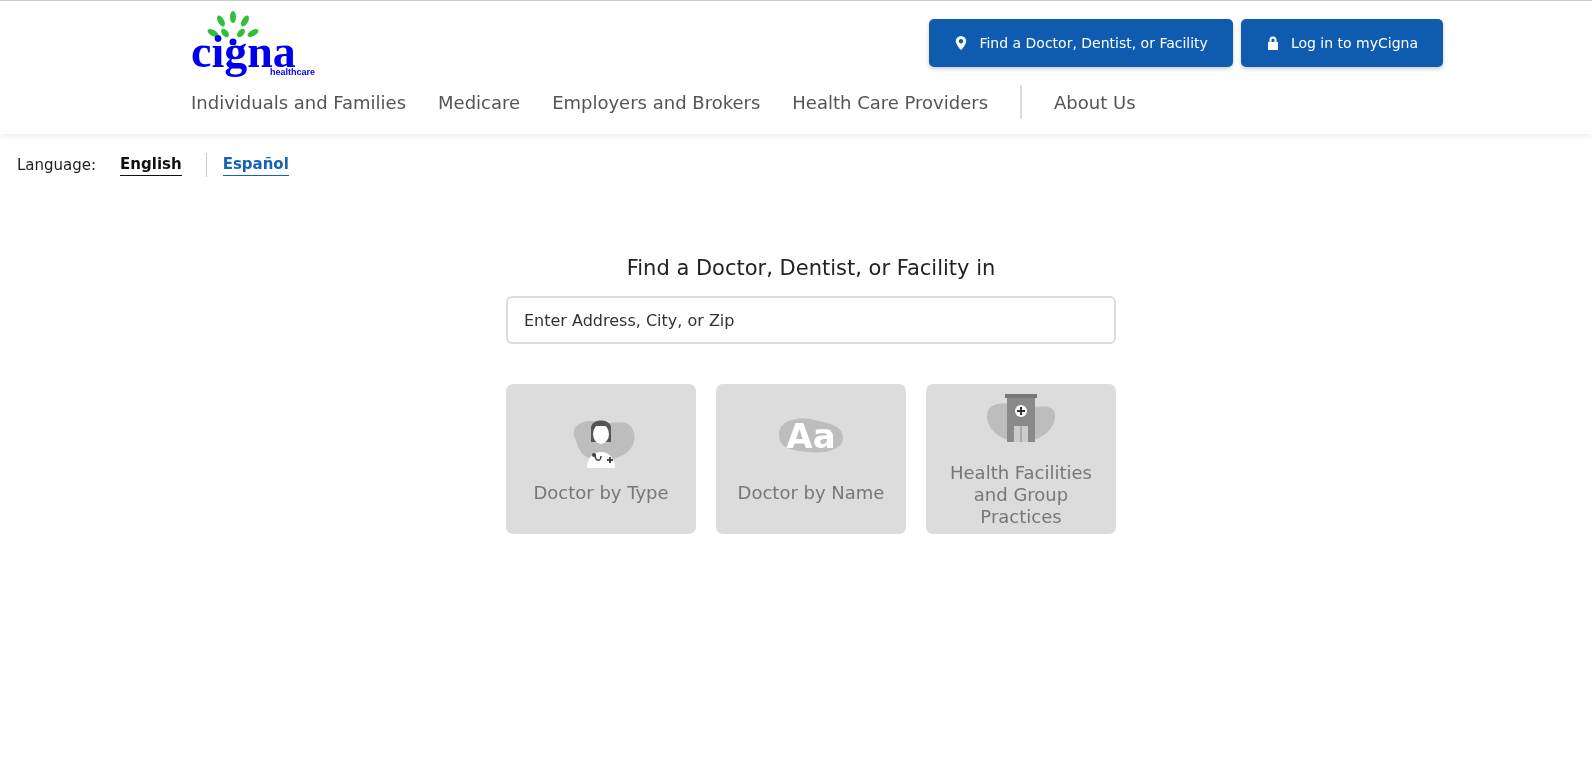 This screenshot has width=1592, height=763. I want to click on search-heading: Find a Doctor, Dentist, or Facility in, so click(811, 268).